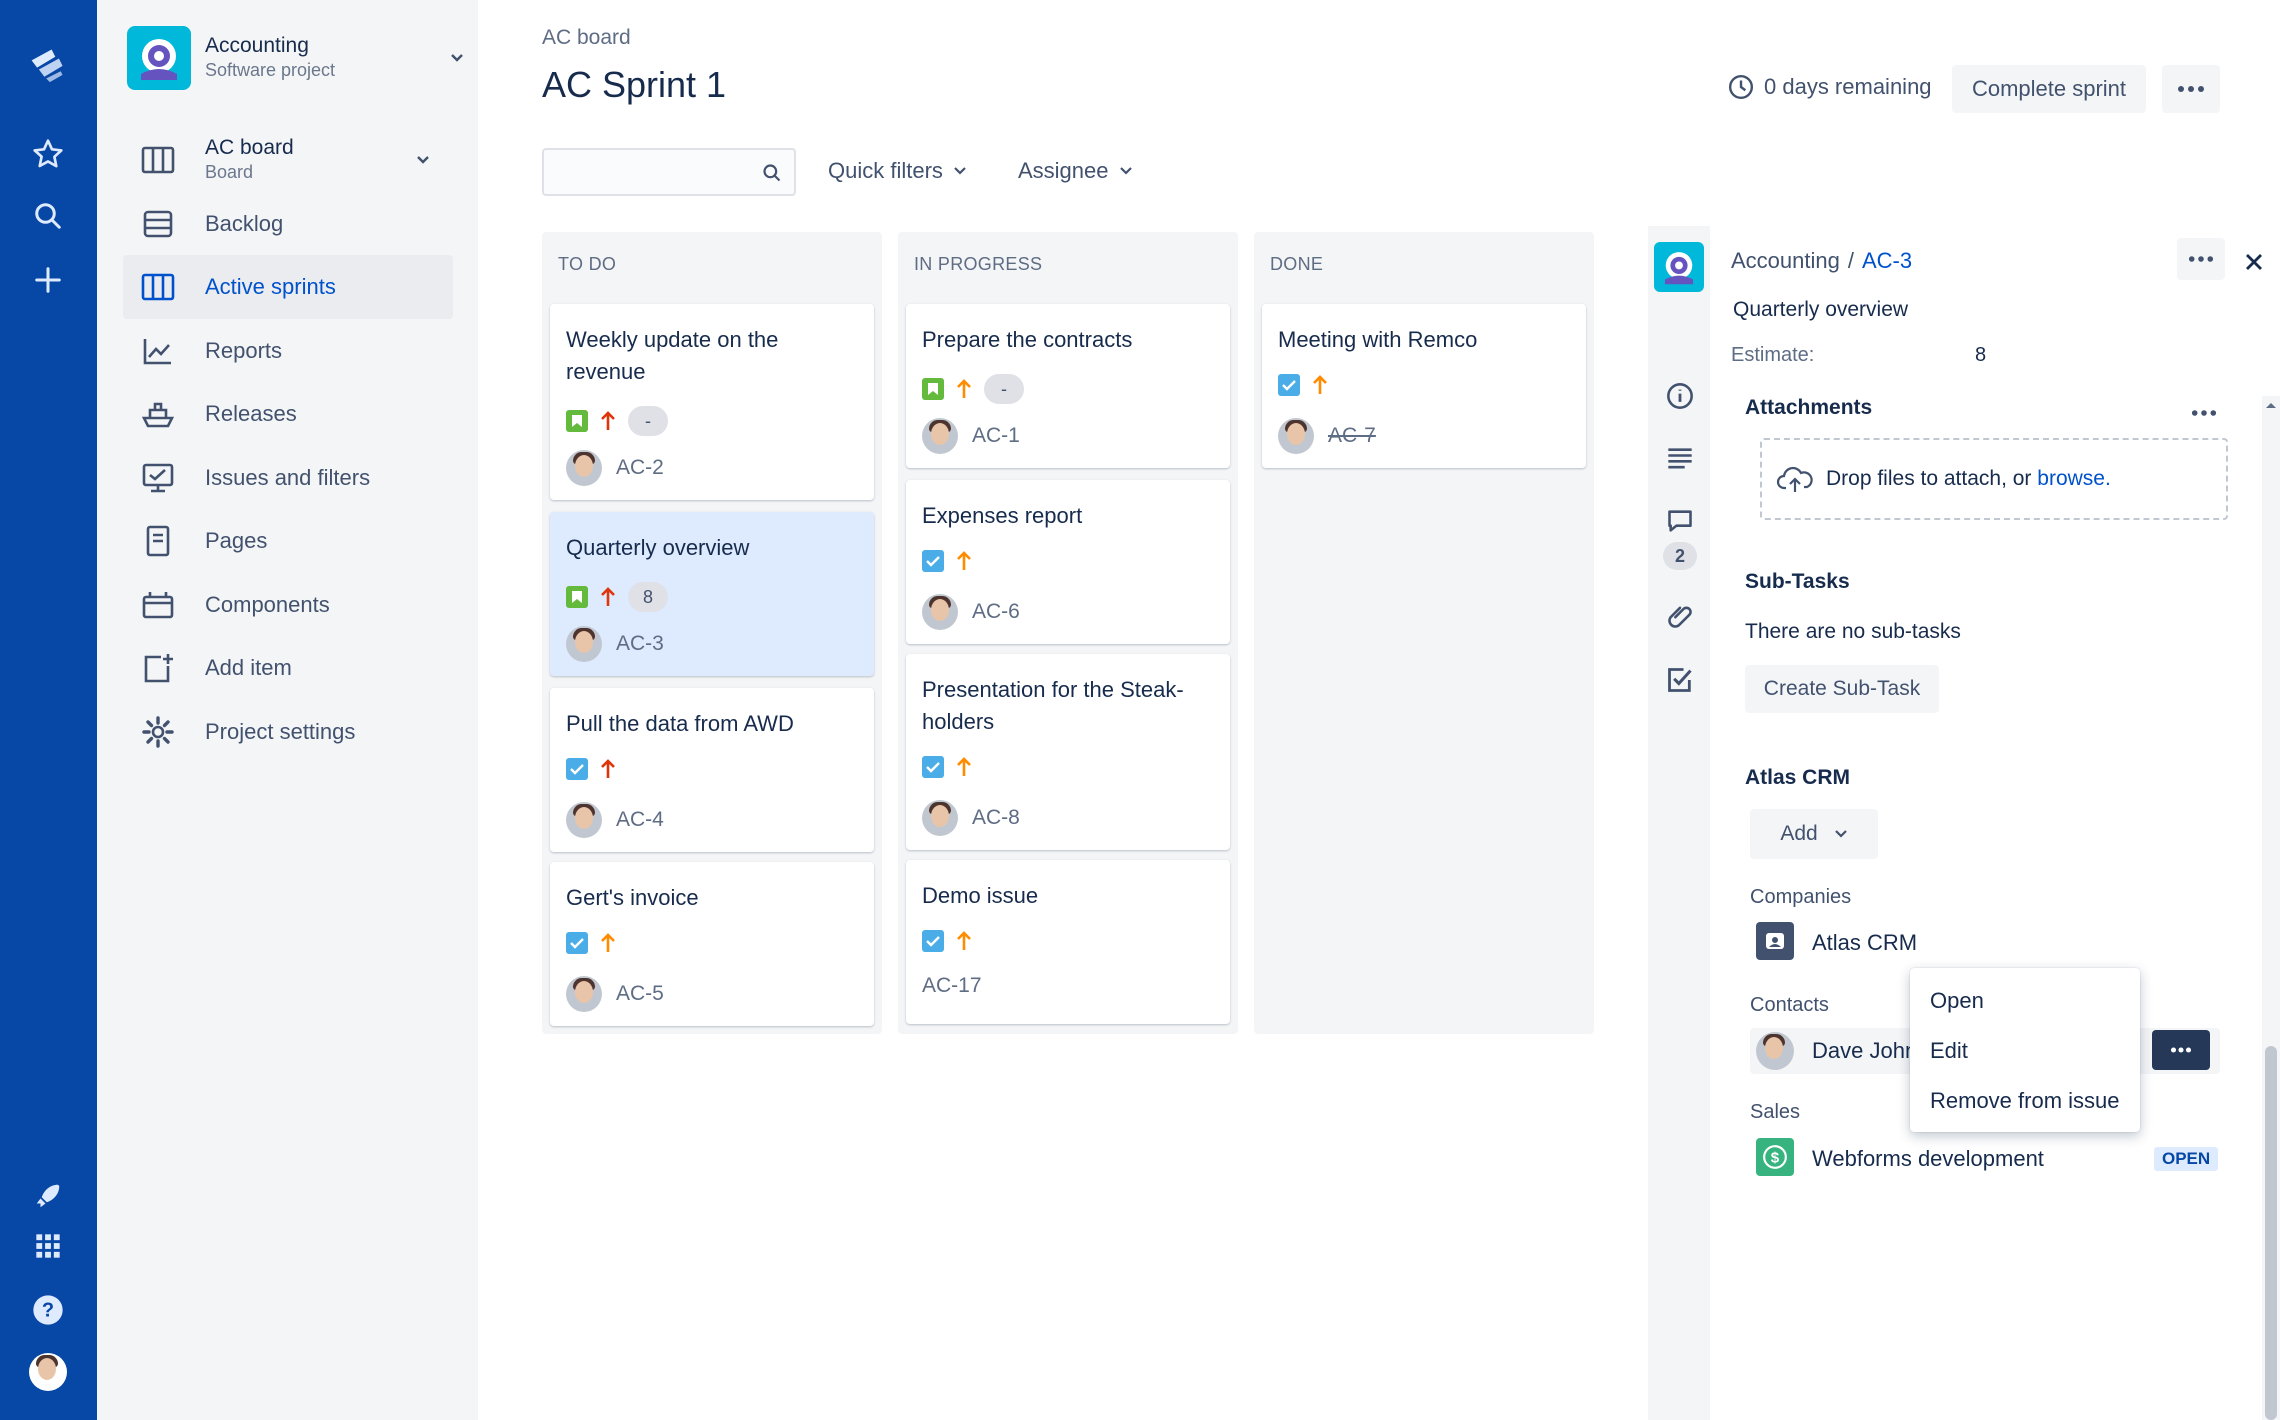 The image size is (2280, 1420). Describe the element at coordinates (157, 352) in the screenshot. I see `reports-icon` at that location.